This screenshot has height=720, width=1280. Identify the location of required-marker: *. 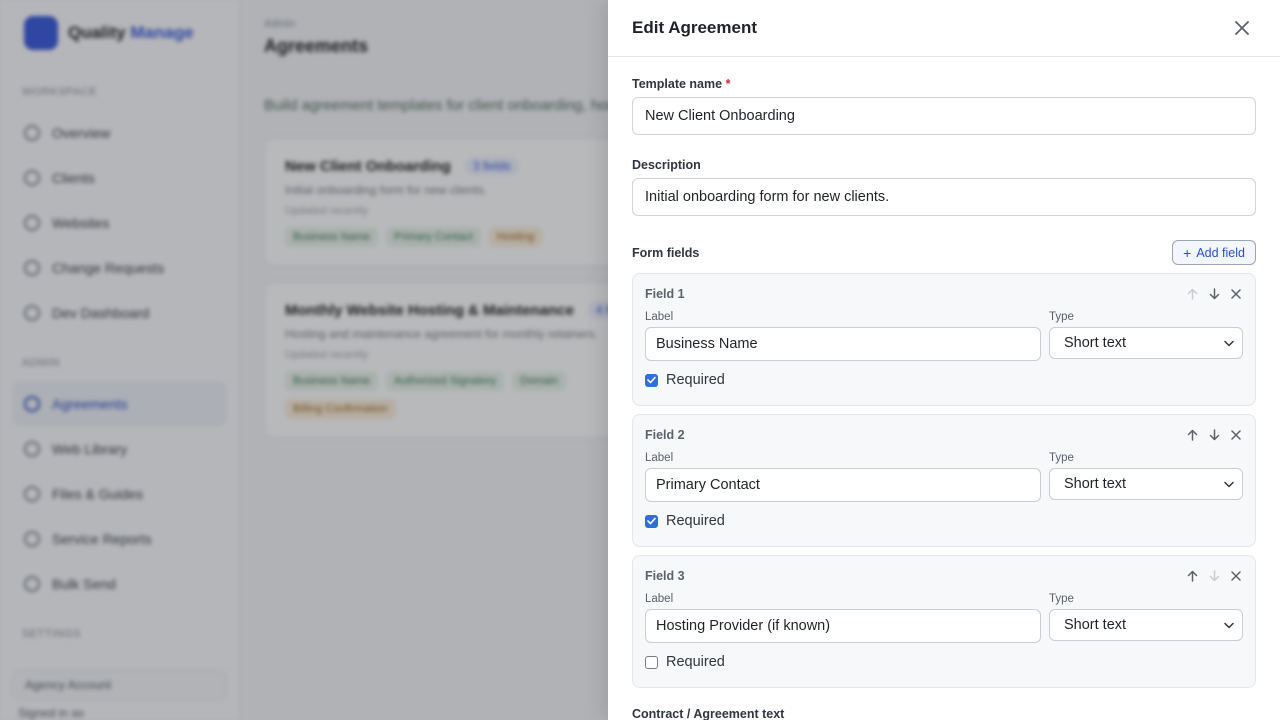
(728, 84).